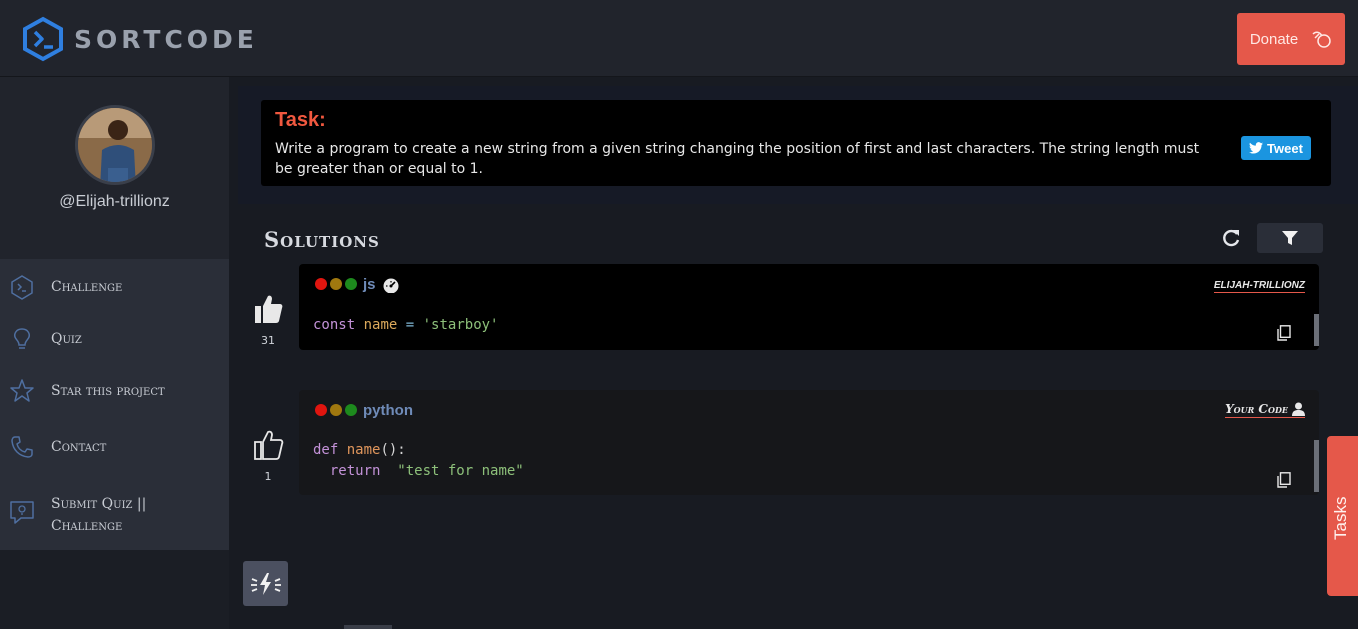 This screenshot has height=629, width=1358. I want to click on filter-button, so click(1290, 238).